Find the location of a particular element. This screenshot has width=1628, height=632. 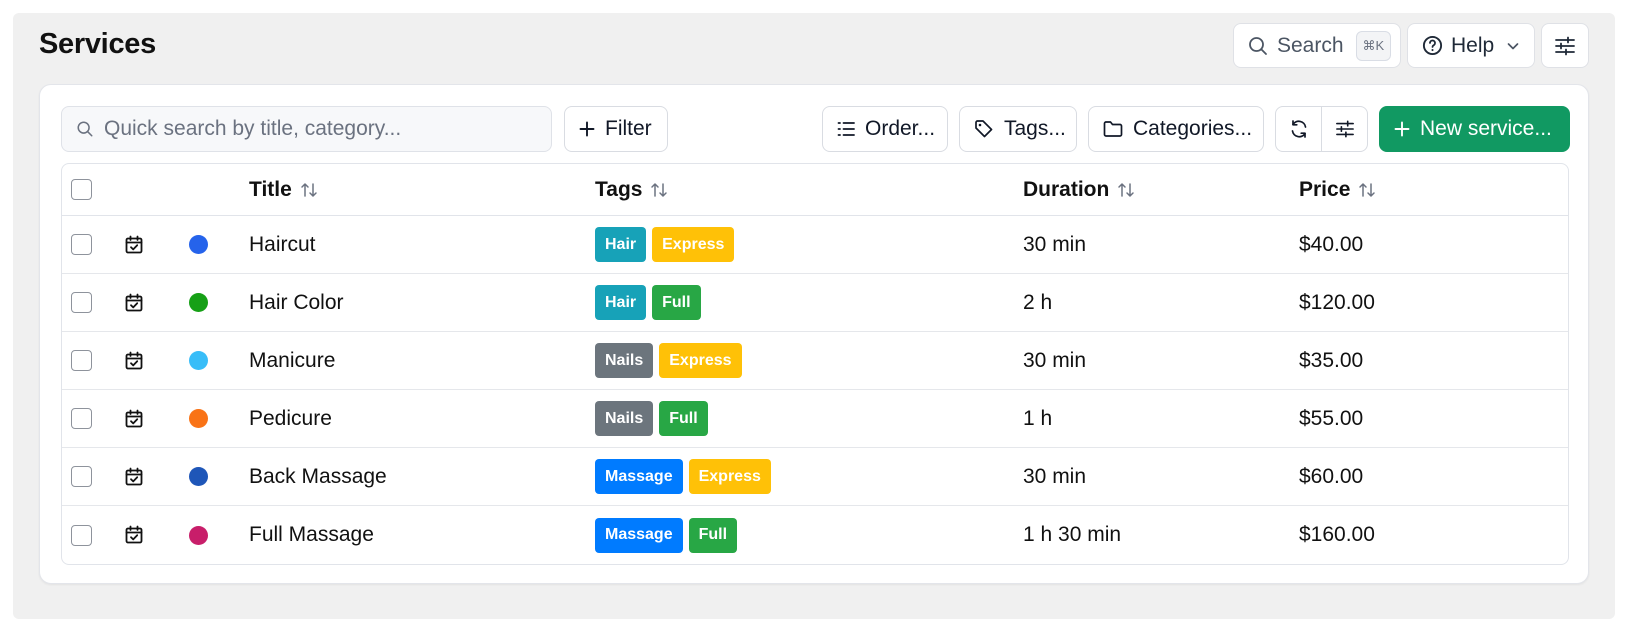

table-row: Haircut Hair Express 30 min $40.00 is located at coordinates (815, 245).